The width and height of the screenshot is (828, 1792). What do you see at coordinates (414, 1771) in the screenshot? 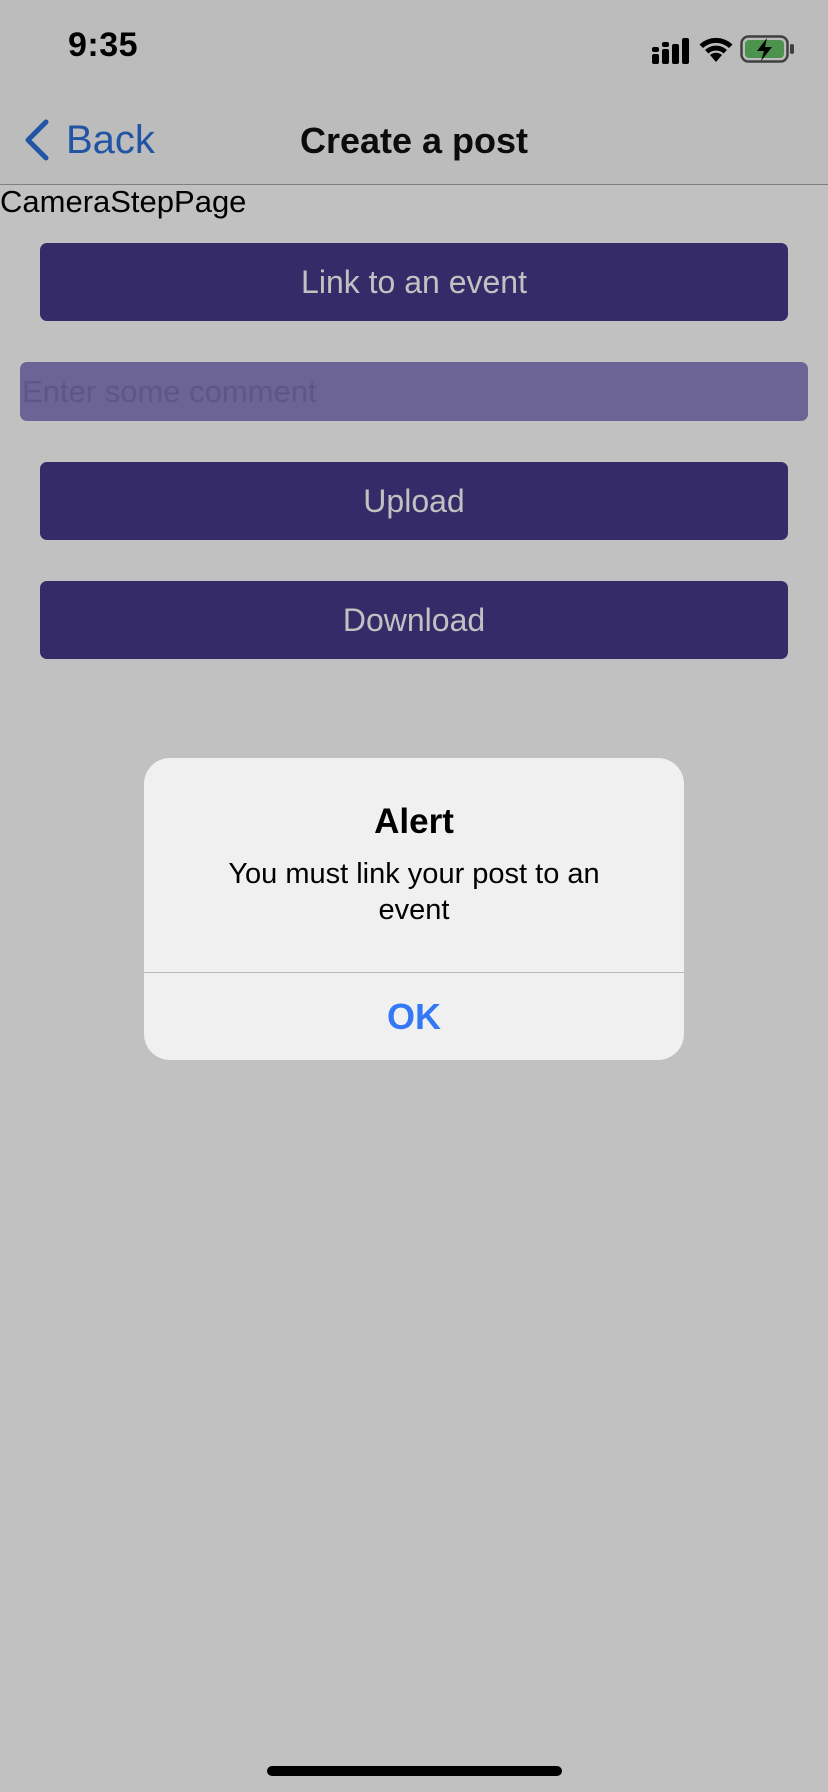
I see `home-indicator` at bounding box center [414, 1771].